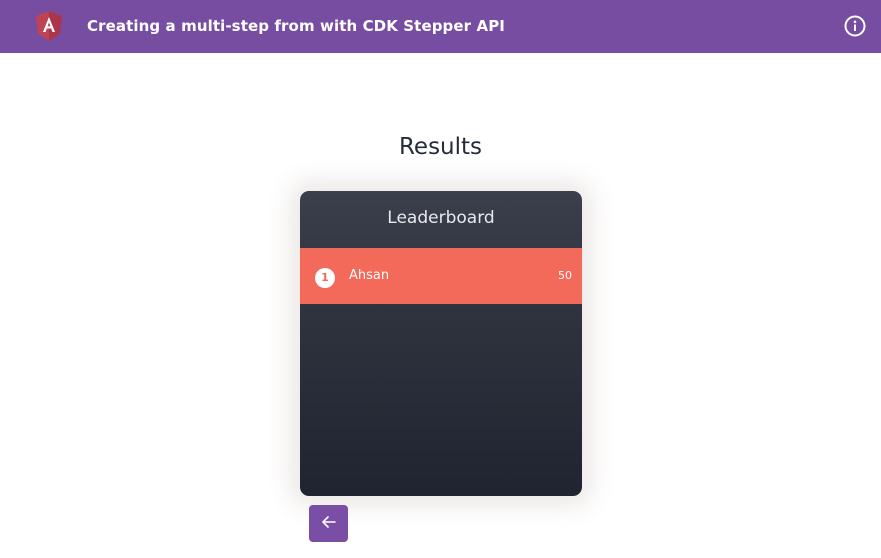 The image size is (881, 558). What do you see at coordinates (565, 275) in the screenshot?
I see `player-score: 50` at bounding box center [565, 275].